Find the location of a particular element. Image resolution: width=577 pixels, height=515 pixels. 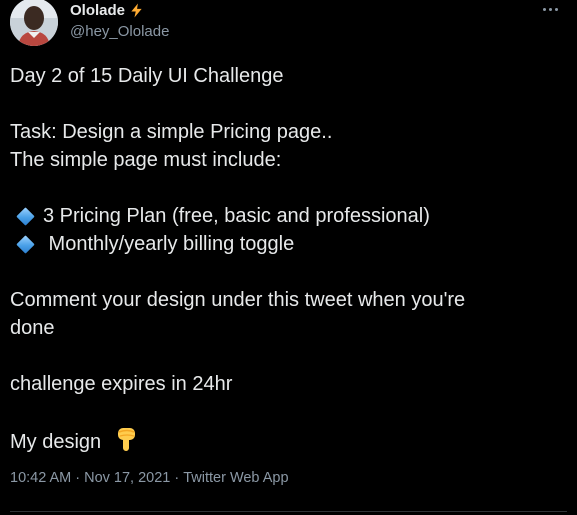

tweet-text-line: My design is located at coordinates (74, 441).